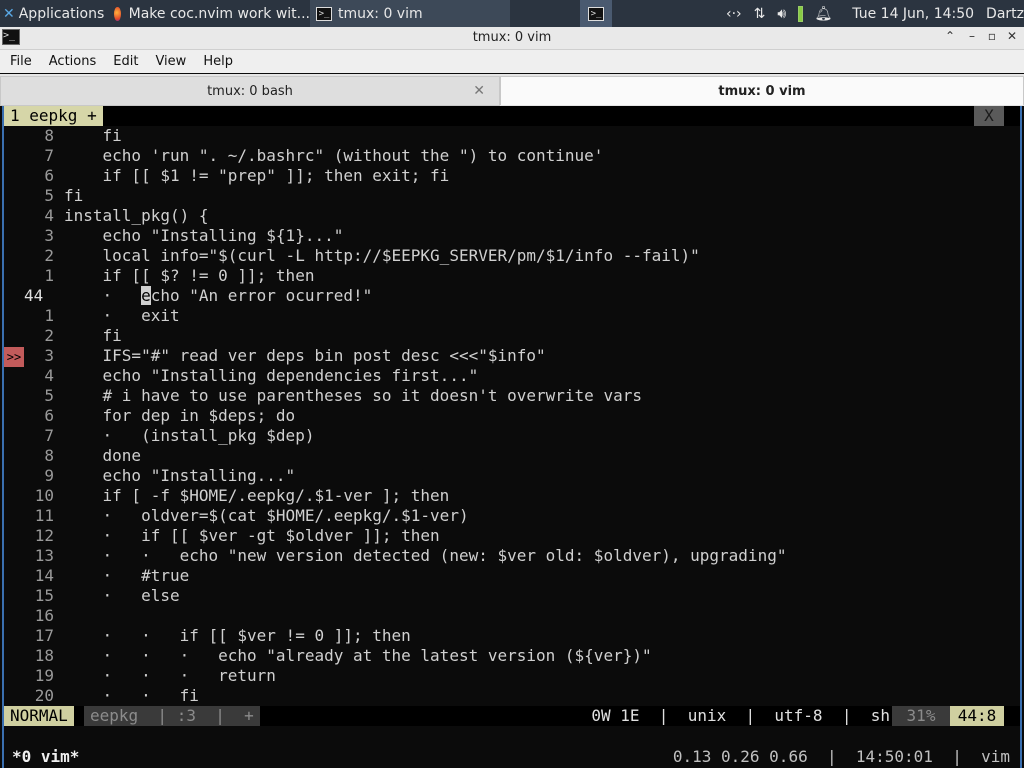  Describe the element at coordinates (103, 455) in the screenshot. I see `line-text: done` at that location.